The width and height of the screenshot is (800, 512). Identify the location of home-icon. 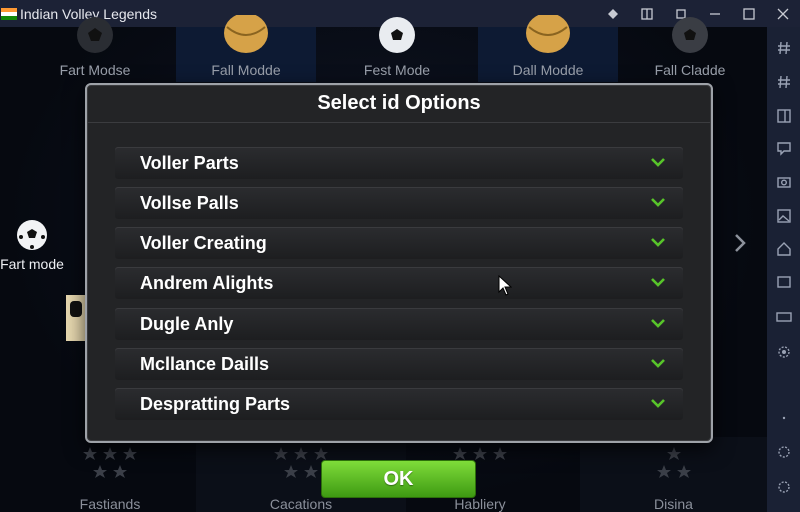
(783, 248).